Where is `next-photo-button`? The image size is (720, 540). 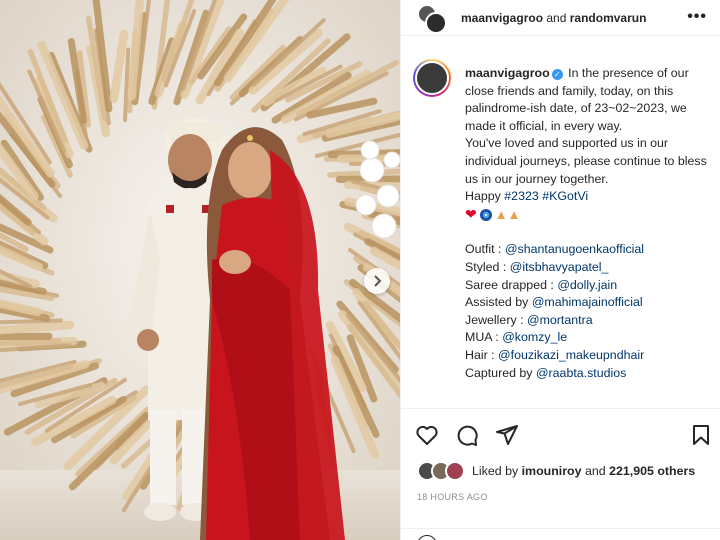 next-photo-button is located at coordinates (377, 281).